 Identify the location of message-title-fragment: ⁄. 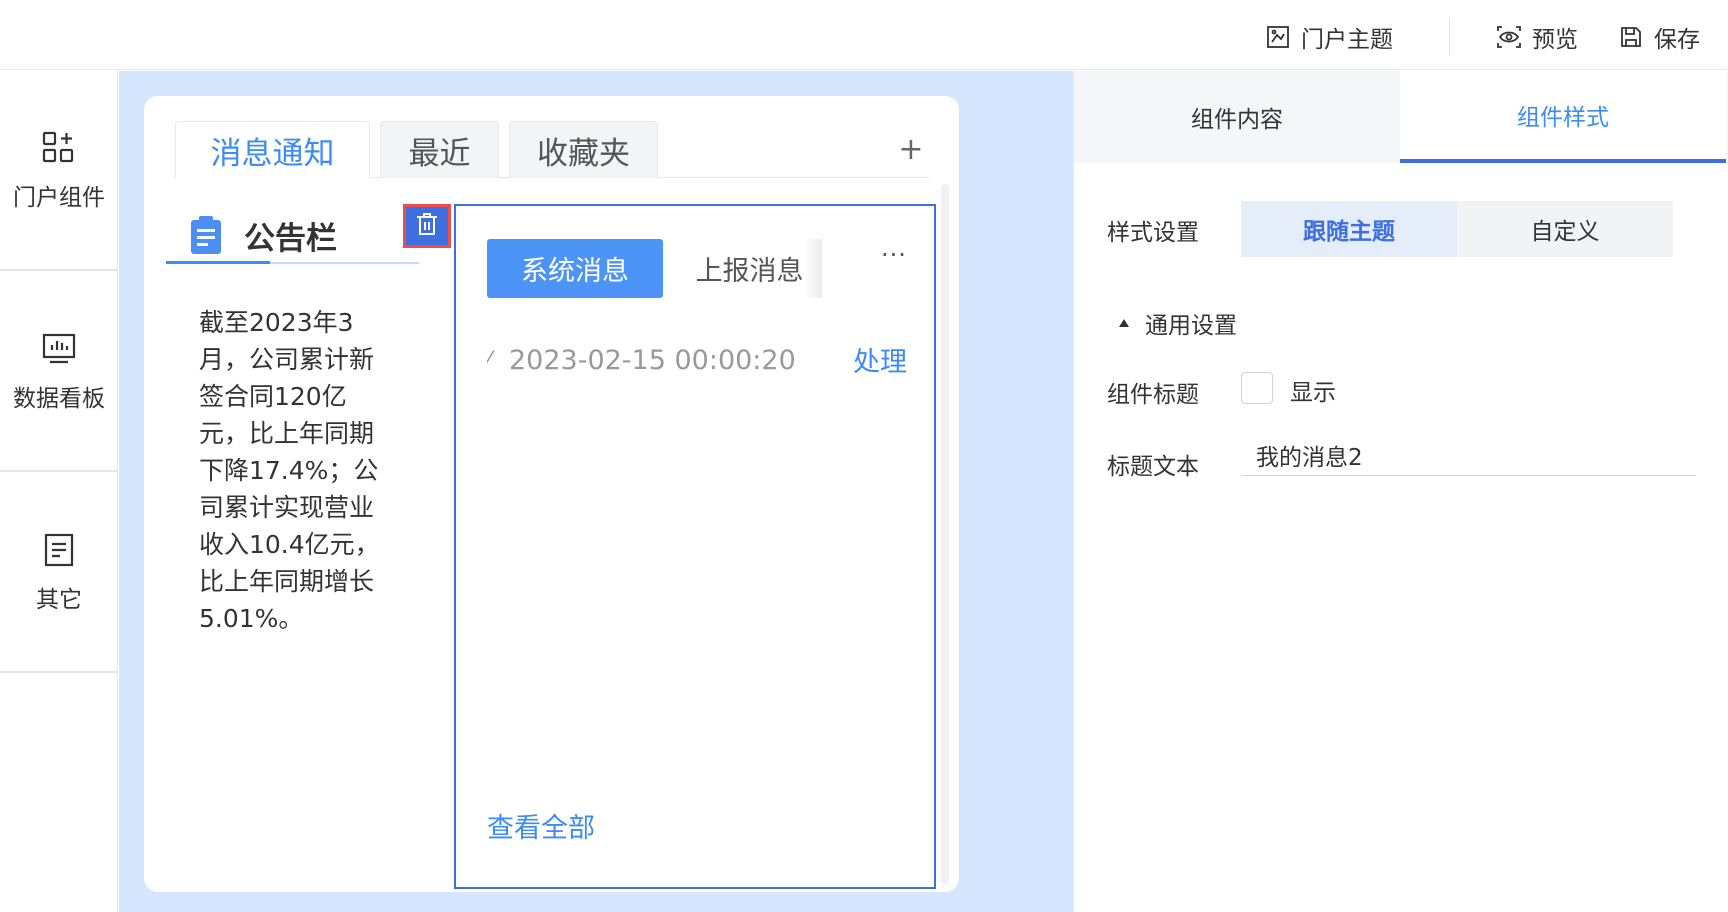
(489, 360).